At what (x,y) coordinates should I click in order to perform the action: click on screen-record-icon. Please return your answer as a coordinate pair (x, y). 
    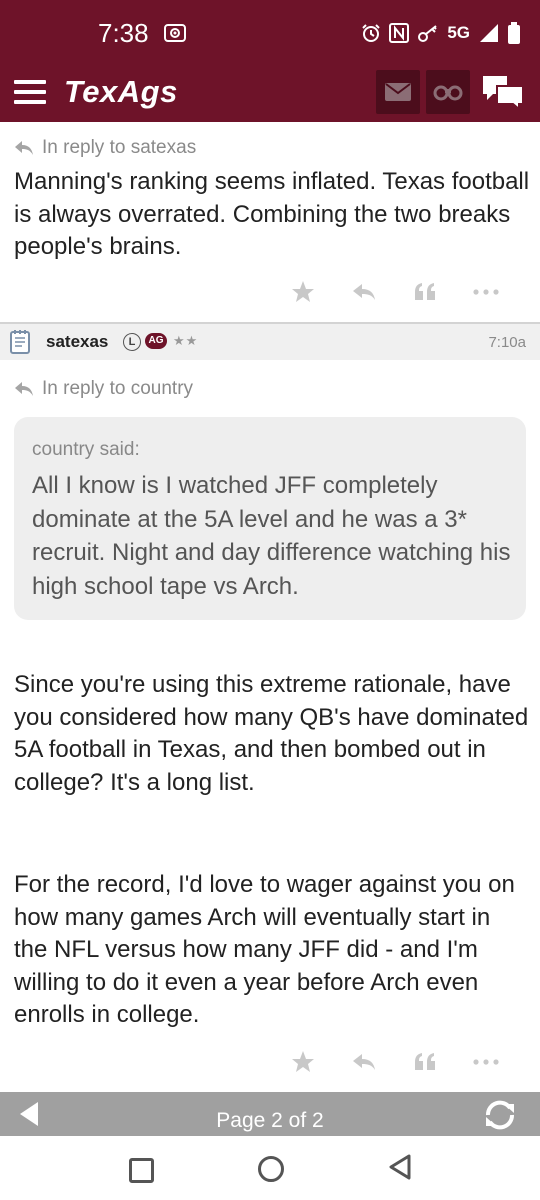
    Looking at the image, I should click on (175, 33).